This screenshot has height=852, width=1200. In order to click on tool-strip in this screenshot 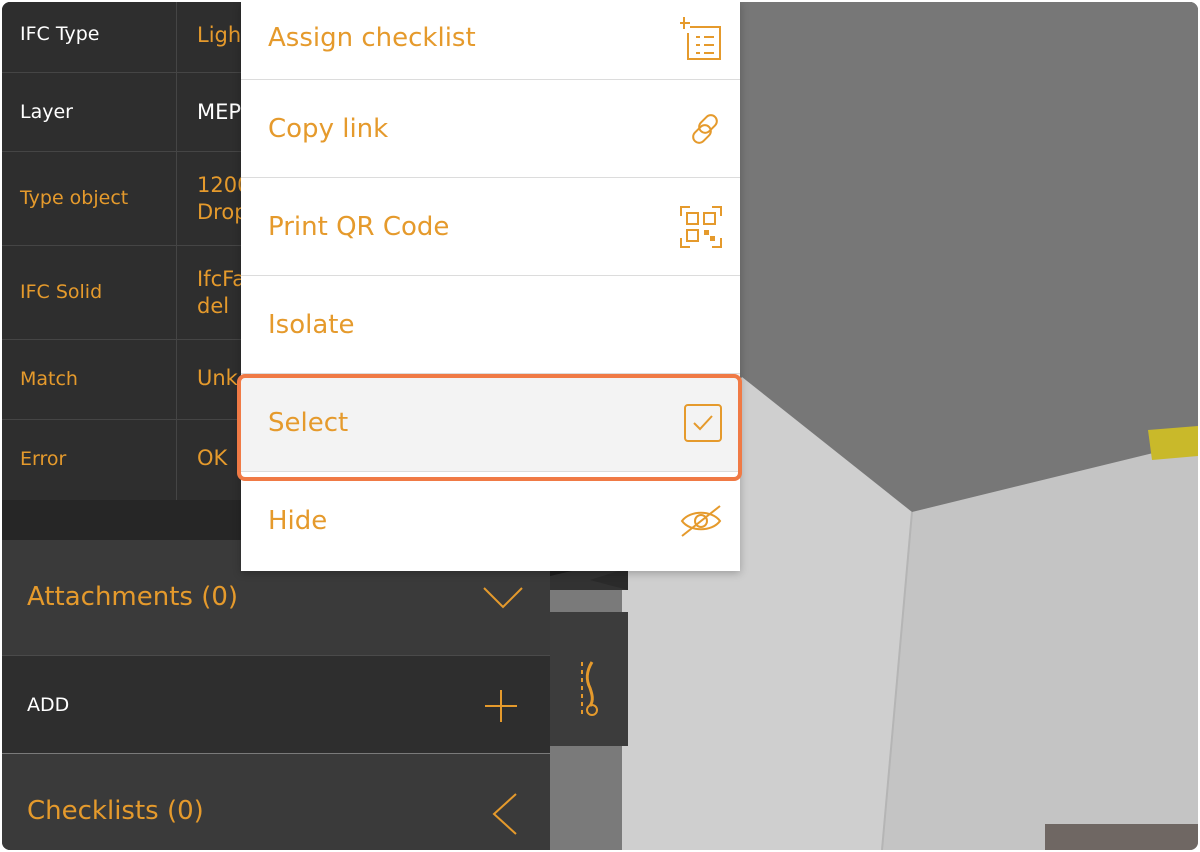, I will do `click(589, 679)`.